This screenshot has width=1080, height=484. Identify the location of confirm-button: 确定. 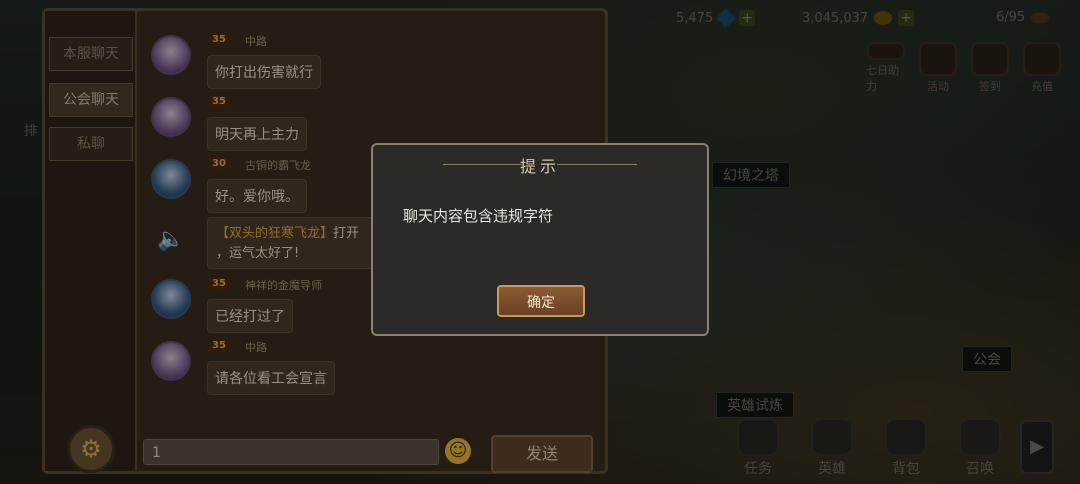
(541, 301).